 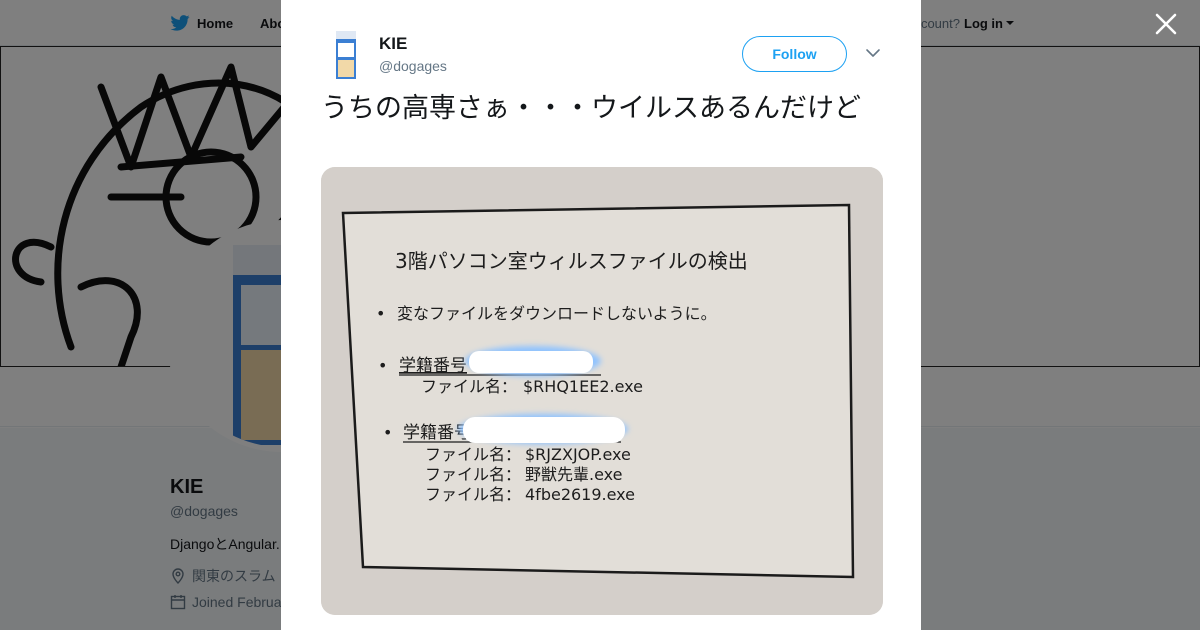 What do you see at coordinates (433, 366) in the screenshot?
I see `slide-student-label-1: 学籍番号` at bounding box center [433, 366].